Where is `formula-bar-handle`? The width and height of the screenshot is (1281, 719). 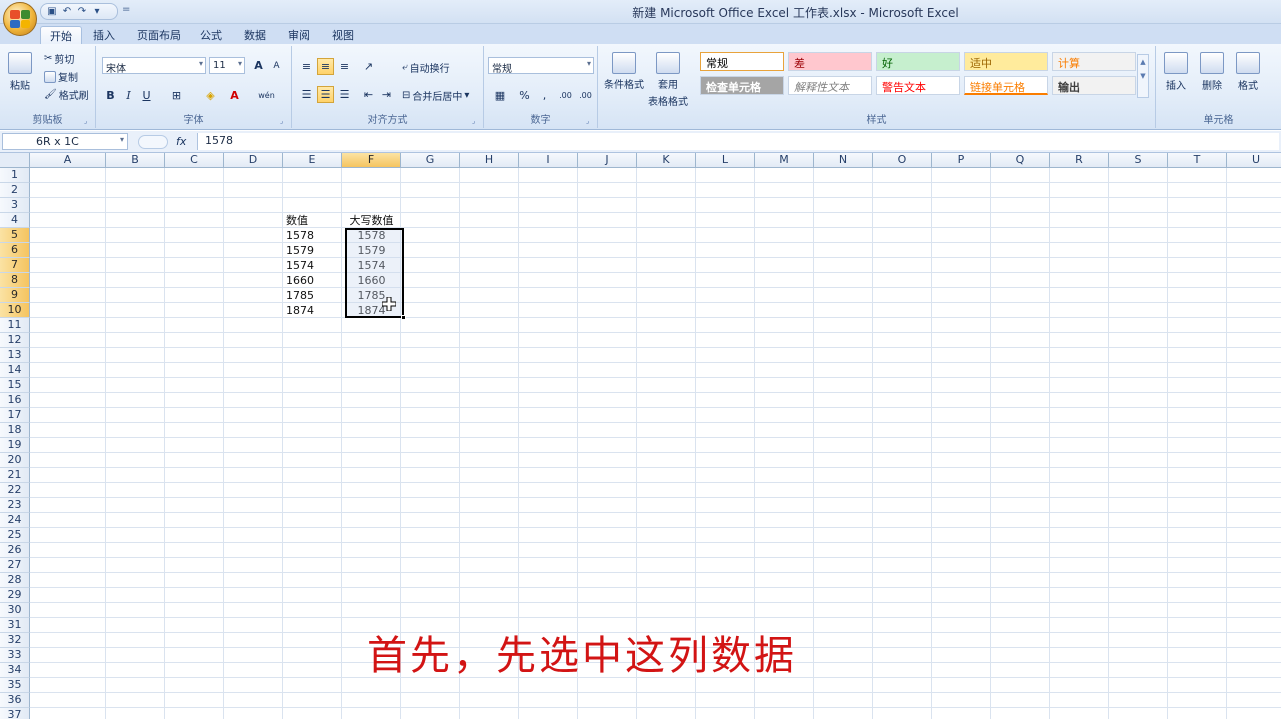 formula-bar-handle is located at coordinates (153, 142).